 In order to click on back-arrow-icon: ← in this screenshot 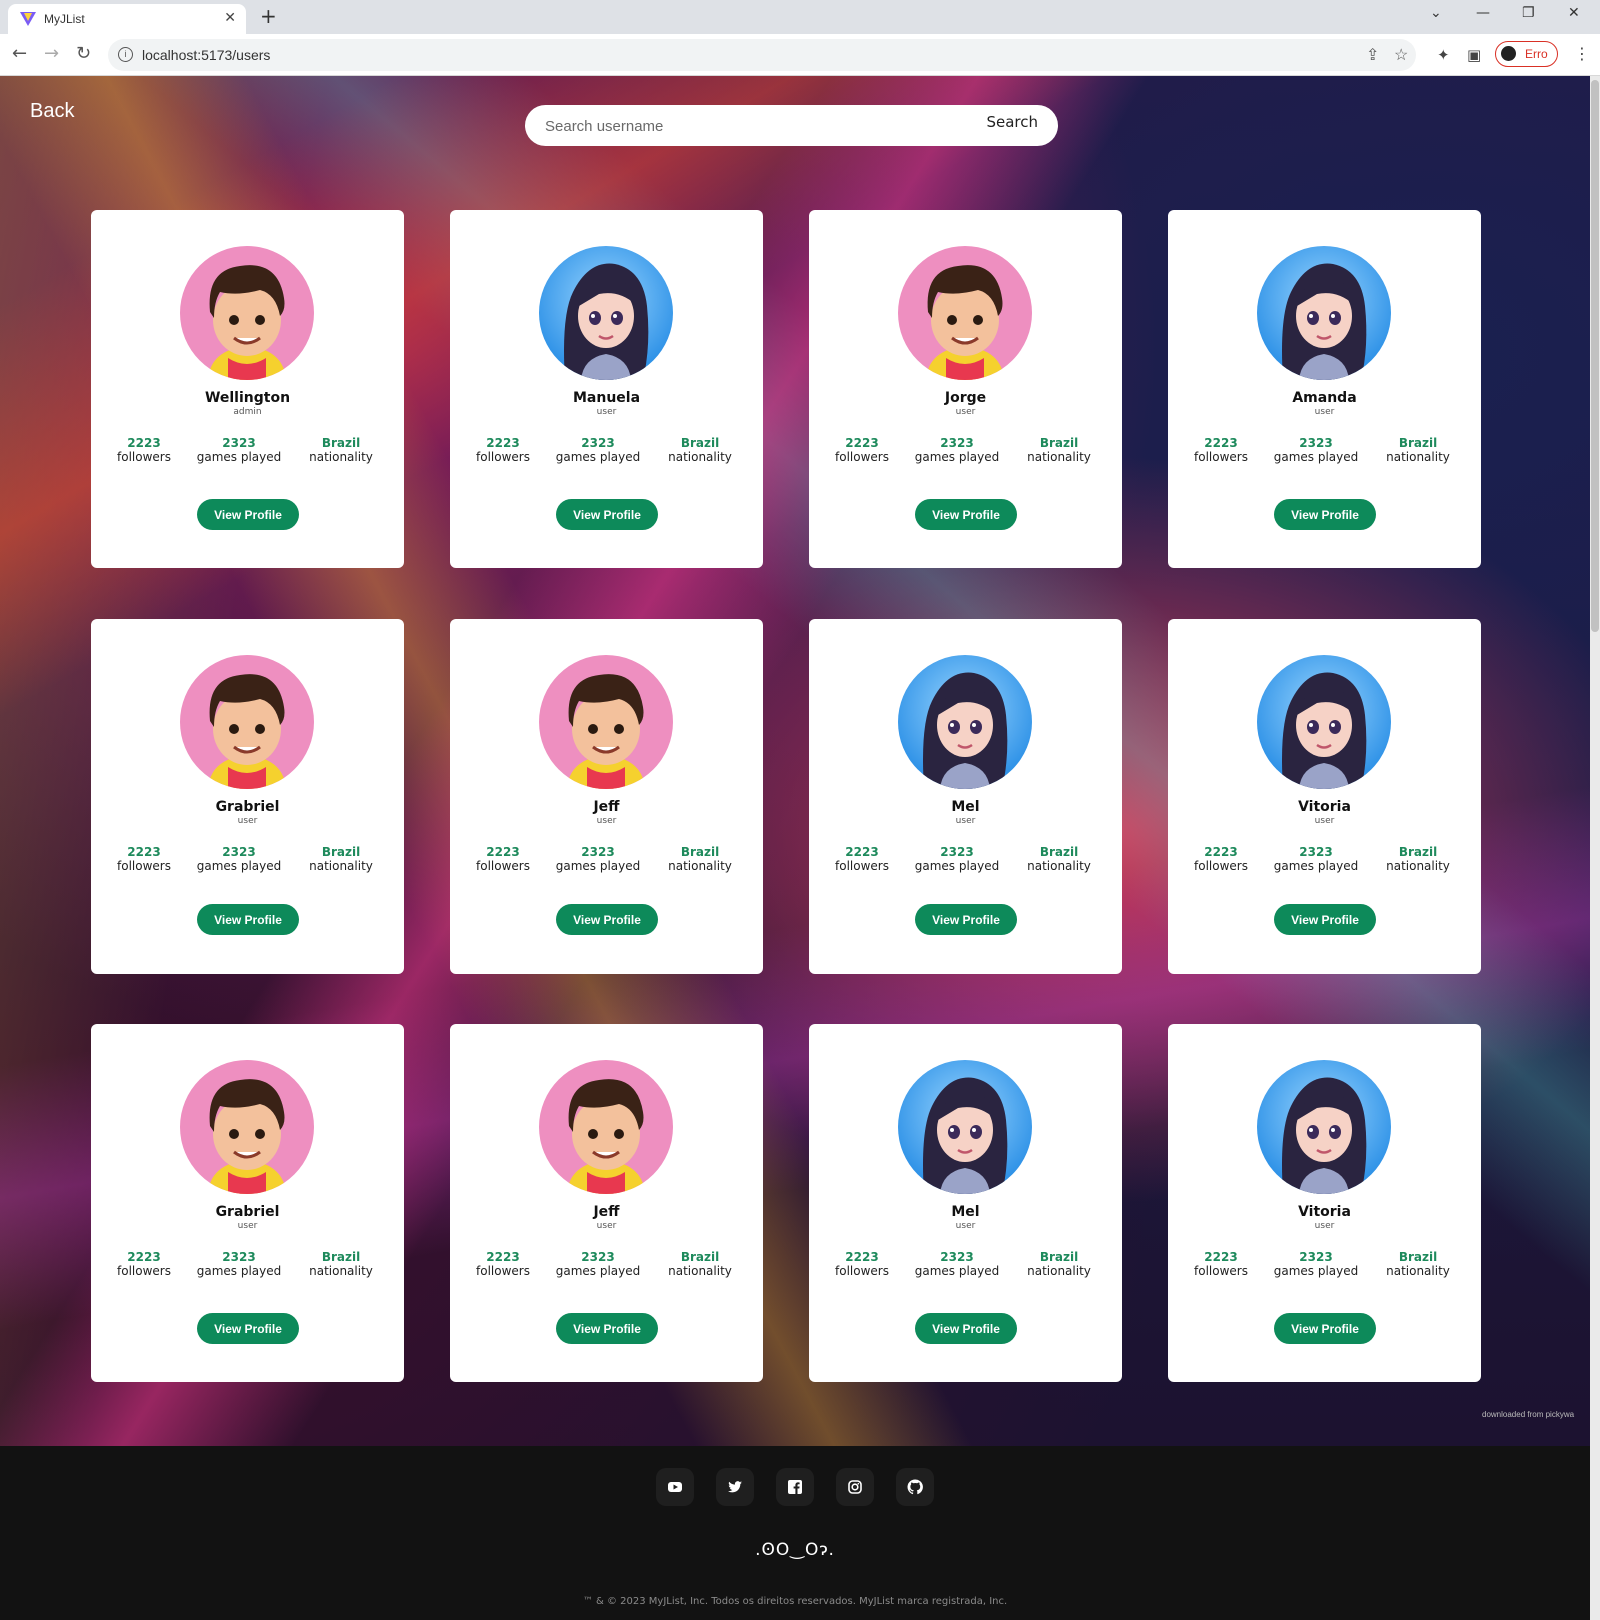, I will do `click(19, 53)`.